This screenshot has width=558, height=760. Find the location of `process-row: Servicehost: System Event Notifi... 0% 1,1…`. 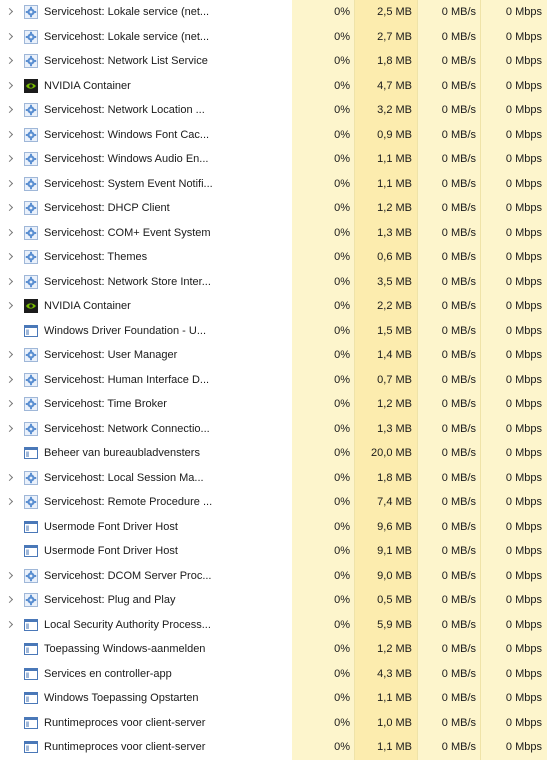

process-row: Servicehost: System Event Notifi... 0% 1,1… is located at coordinates (279, 184).